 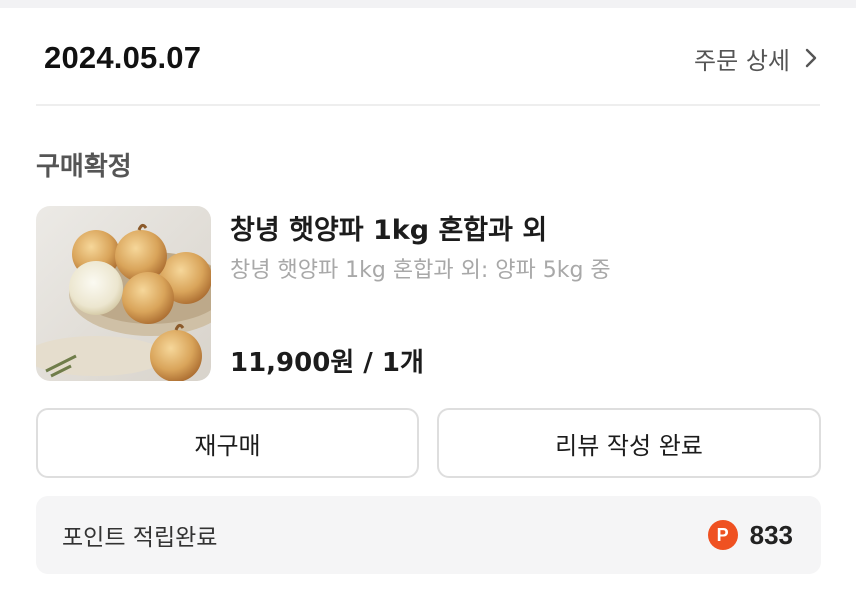 I want to click on order-detail-label: 주문 상세, so click(x=742, y=60).